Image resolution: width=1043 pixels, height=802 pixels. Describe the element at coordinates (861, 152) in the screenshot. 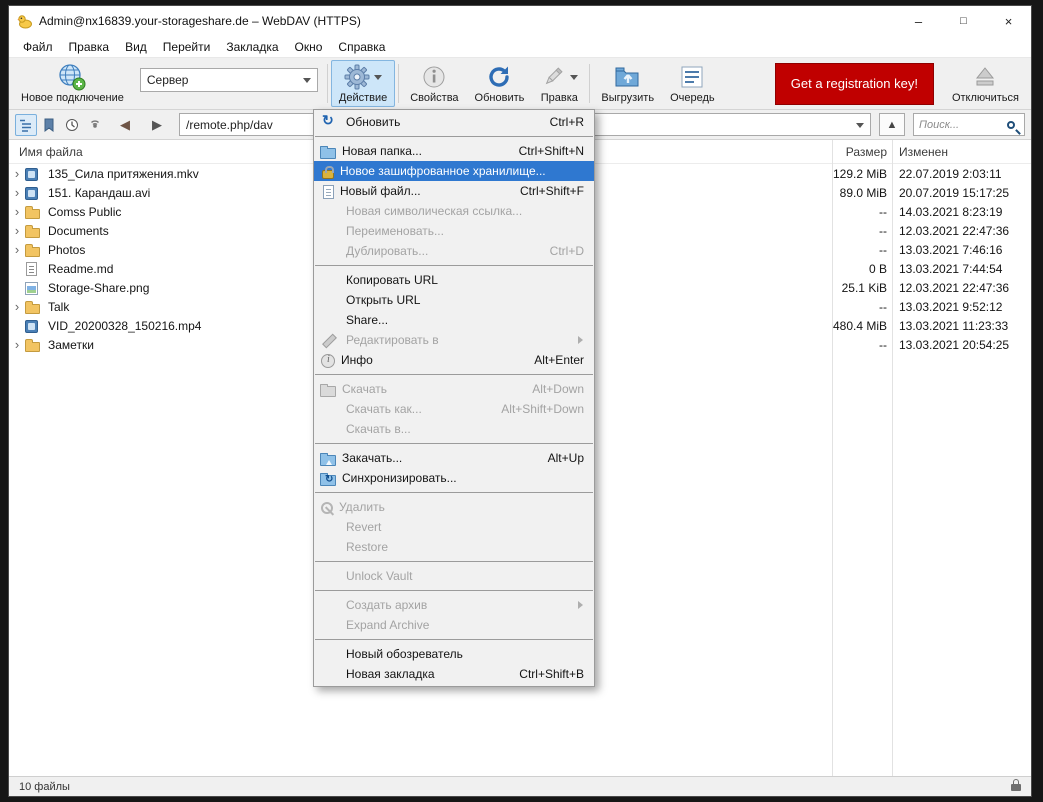

I see `column-header-size: Размер` at that location.